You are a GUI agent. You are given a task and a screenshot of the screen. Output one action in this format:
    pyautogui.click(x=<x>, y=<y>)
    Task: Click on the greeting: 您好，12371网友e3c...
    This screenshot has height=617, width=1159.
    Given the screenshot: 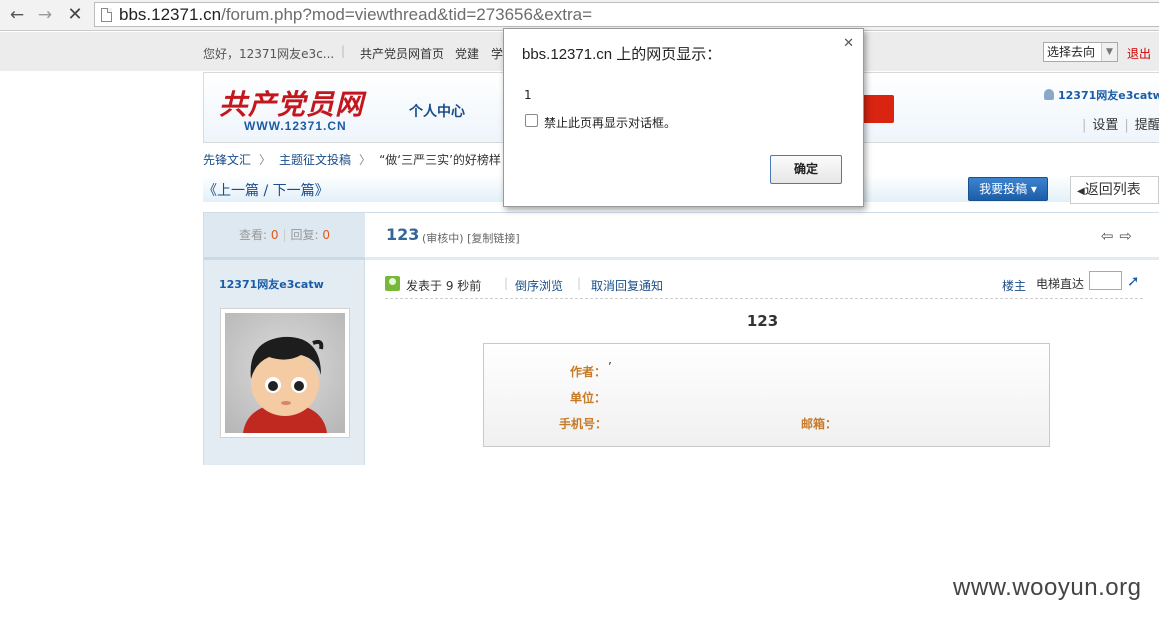 What is the action you would take?
    pyautogui.click(x=269, y=54)
    